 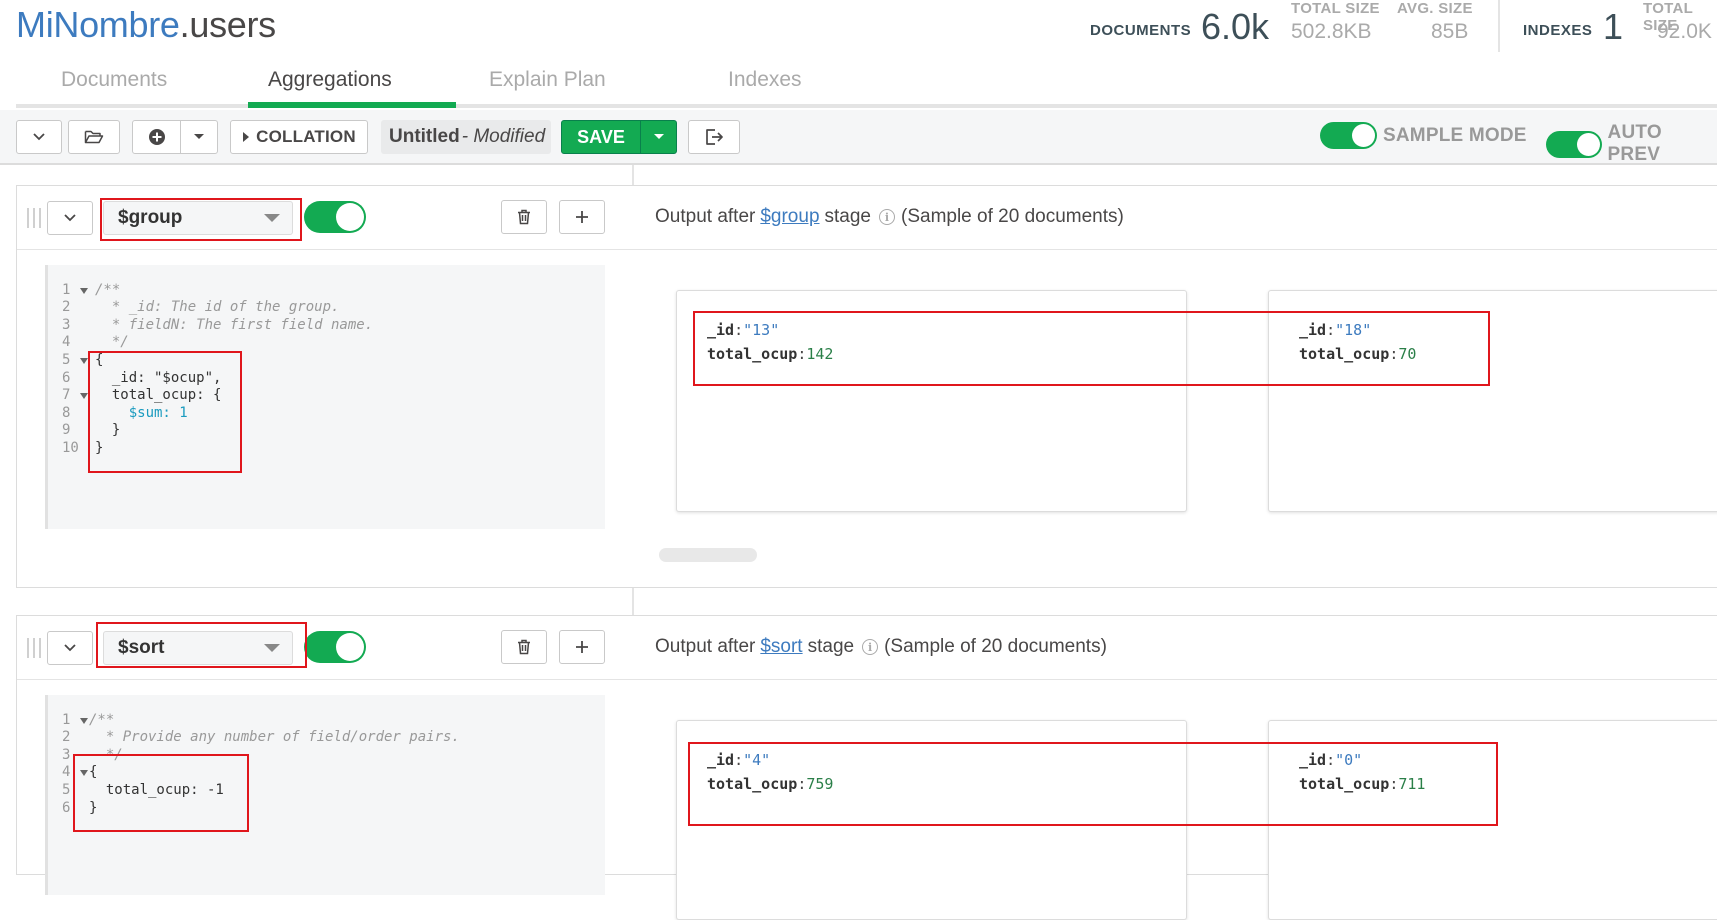 I want to click on index-total-size-value: 92.0K, so click(x=1684, y=31).